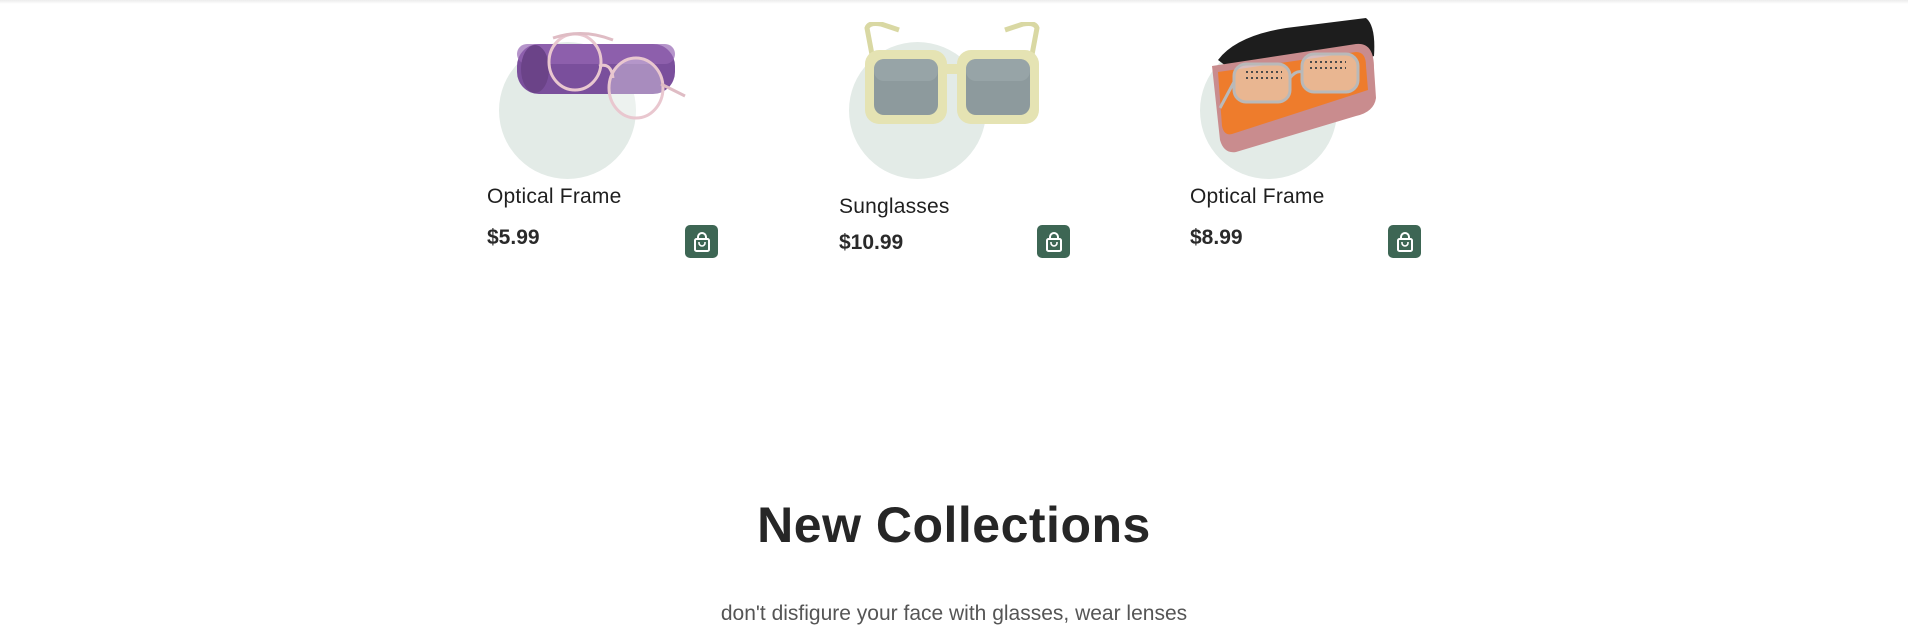 This screenshot has height=641, width=1908. What do you see at coordinates (603, 135) in the screenshot?
I see `product-card: Optical Frame $5.99` at bounding box center [603, 135].